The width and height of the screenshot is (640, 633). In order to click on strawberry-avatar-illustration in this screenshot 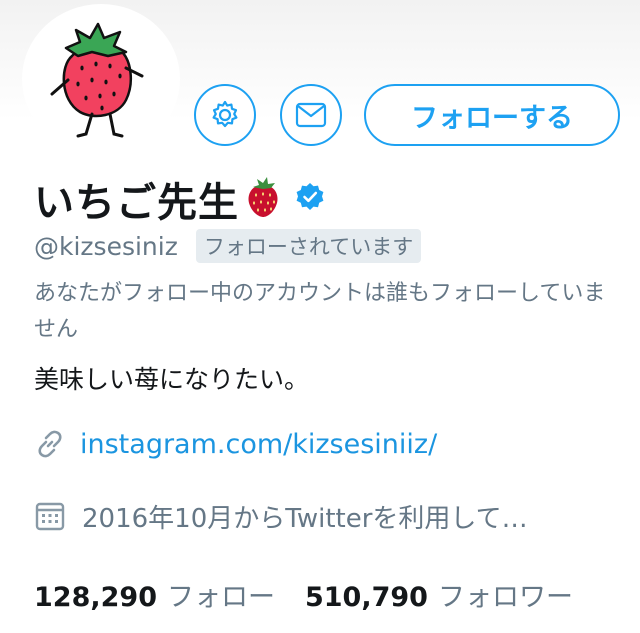, I will do `click(97, 80)`.